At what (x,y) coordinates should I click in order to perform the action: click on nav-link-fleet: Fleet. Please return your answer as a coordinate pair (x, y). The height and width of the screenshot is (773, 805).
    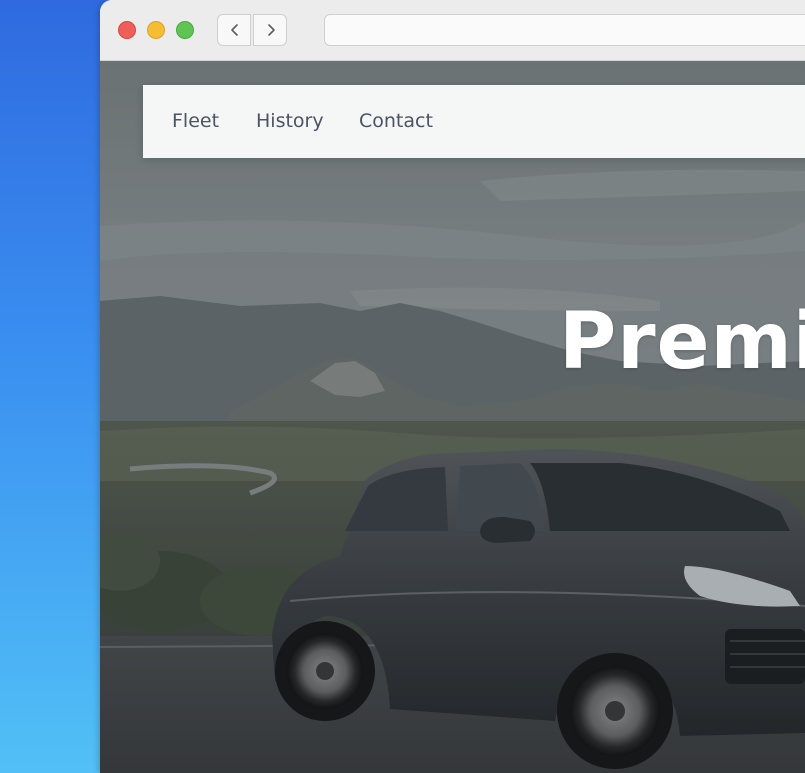
    Looking at the image, I should click on (195, 121).